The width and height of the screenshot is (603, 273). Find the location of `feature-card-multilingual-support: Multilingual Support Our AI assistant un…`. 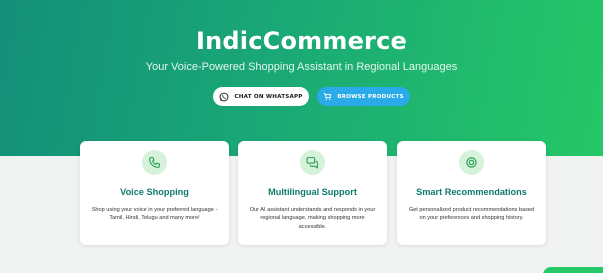

feature-card-multilingual-support: Multilingual Support Our AI assistant un… is located at coordinates (312, 193).